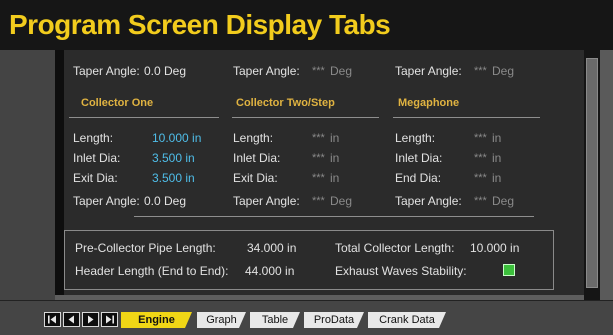  I want to click on scrollbar-thumb, so click(592, 173).